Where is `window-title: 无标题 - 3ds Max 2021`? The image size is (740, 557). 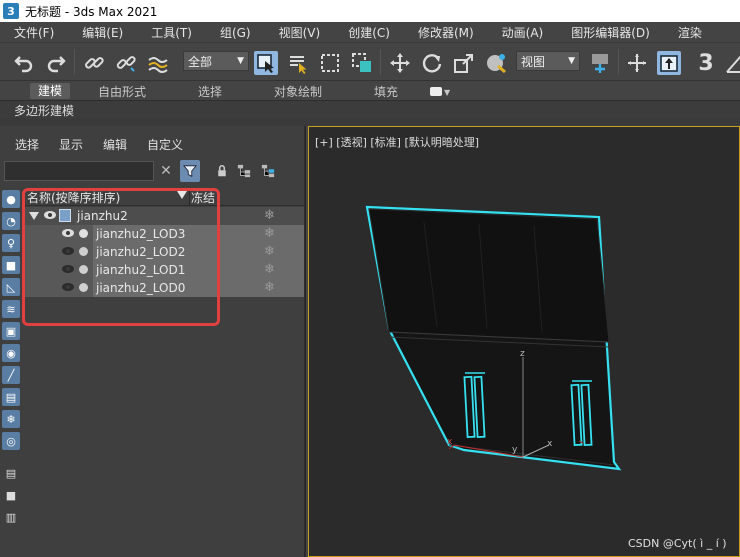
window-title: 无标题 - 3ds Max 2021 is located at coordinates (91, 11).